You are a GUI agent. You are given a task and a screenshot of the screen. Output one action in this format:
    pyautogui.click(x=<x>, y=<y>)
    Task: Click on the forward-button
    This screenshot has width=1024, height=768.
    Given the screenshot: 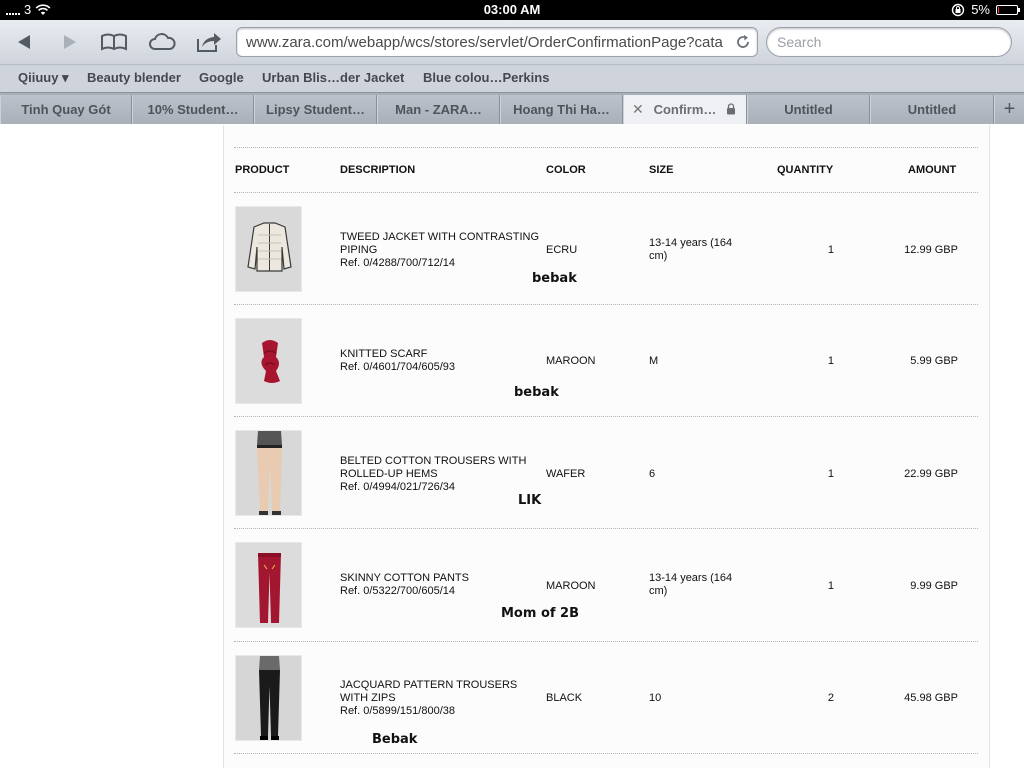 What is the action you would take?
    pyautogui.click(x=70, y=42)
    